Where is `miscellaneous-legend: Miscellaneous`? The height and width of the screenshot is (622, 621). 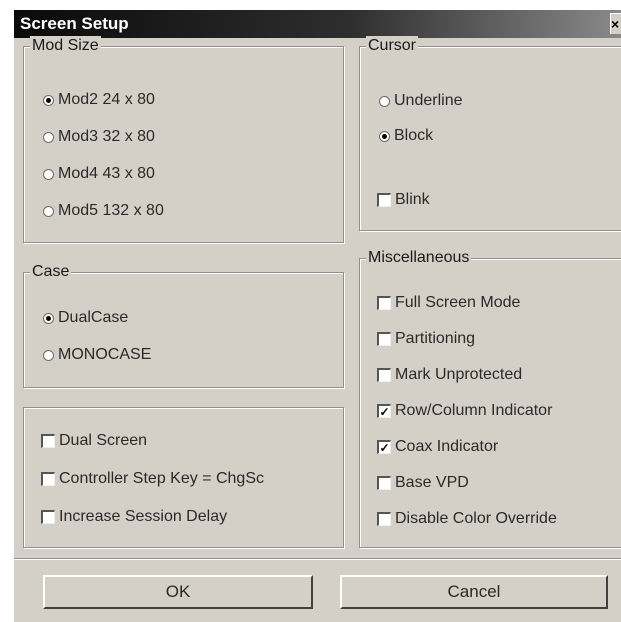 miscellaneous-legend: Miscellaneous is located at coordinates (419, 258).